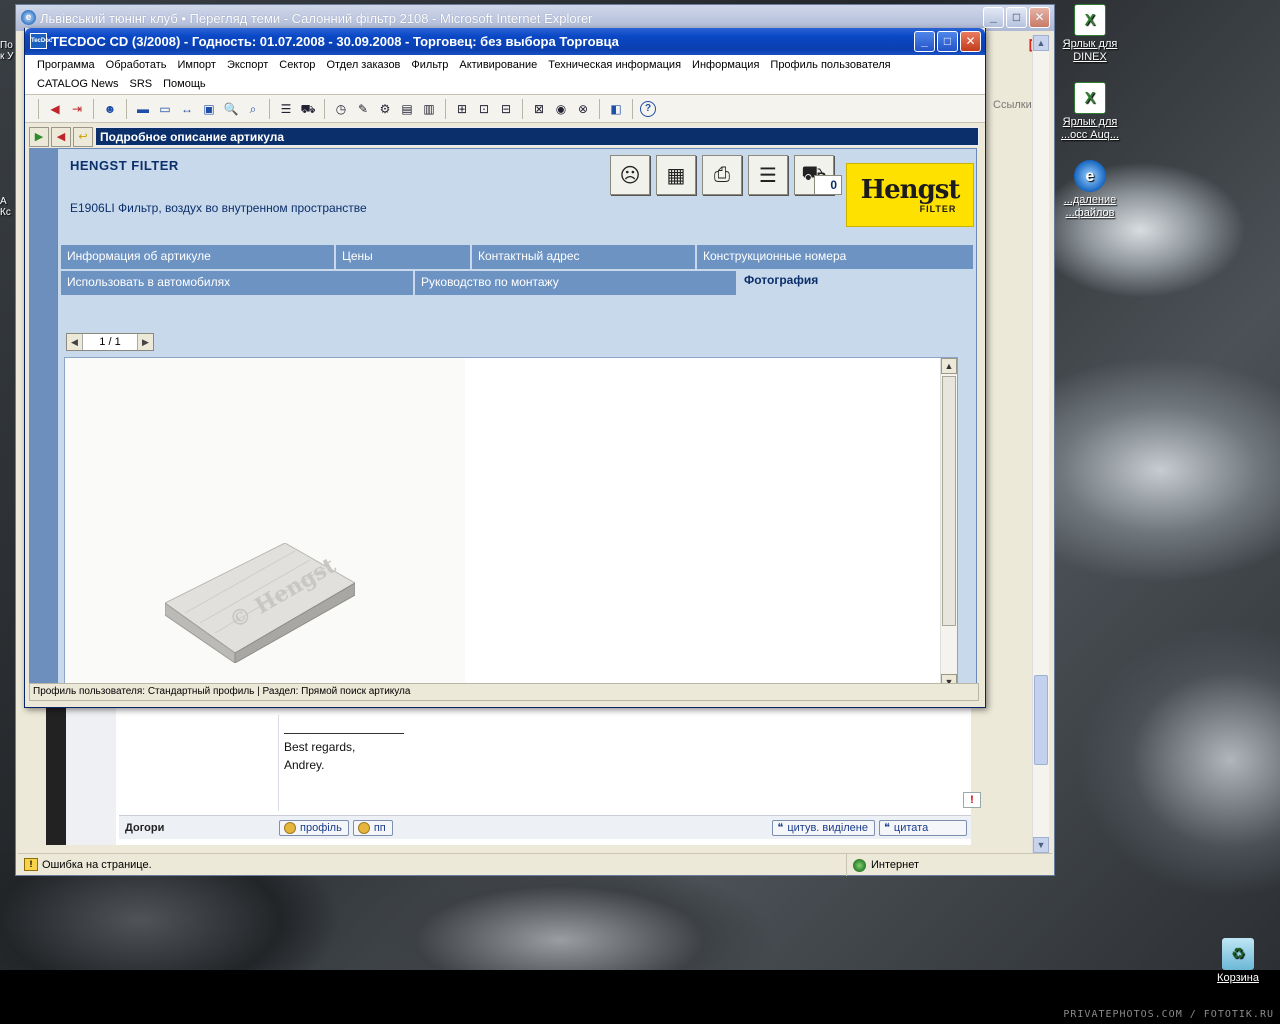 The height and width of the screenshot is (1024, 1280). Describe the element at coordinates (429, 109) in the screenshot. I see `book-icon: ▥` at that location.